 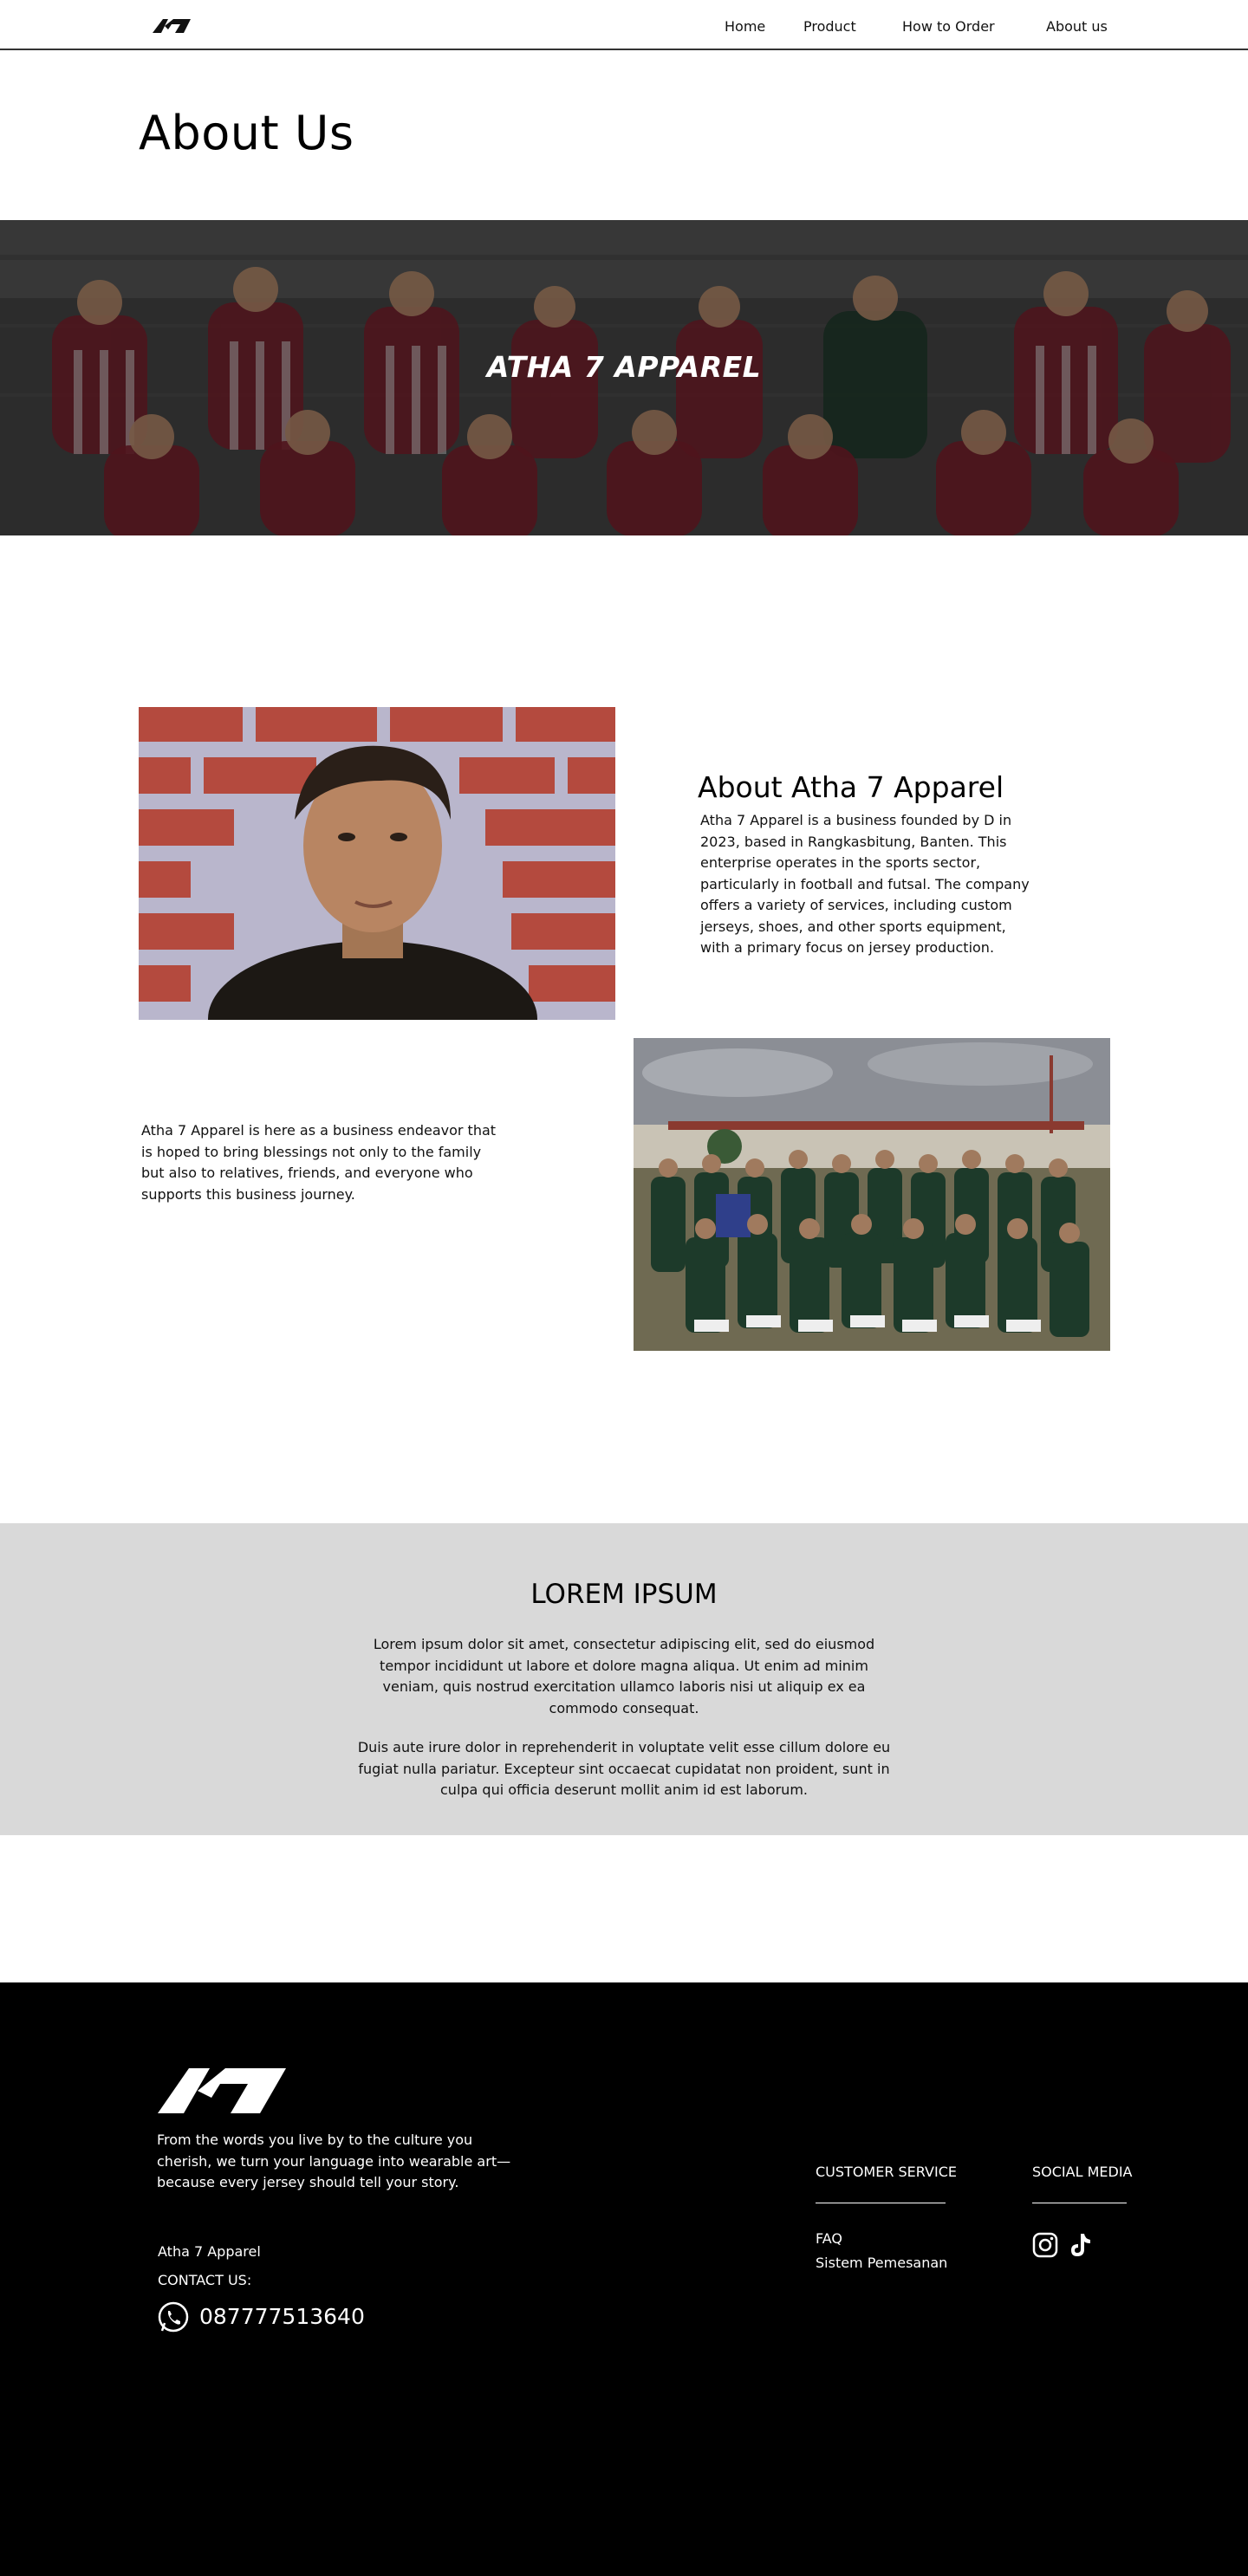 I want to click on footer-company-name: Atha 7 Apparel, so click(x=209, y=2252).